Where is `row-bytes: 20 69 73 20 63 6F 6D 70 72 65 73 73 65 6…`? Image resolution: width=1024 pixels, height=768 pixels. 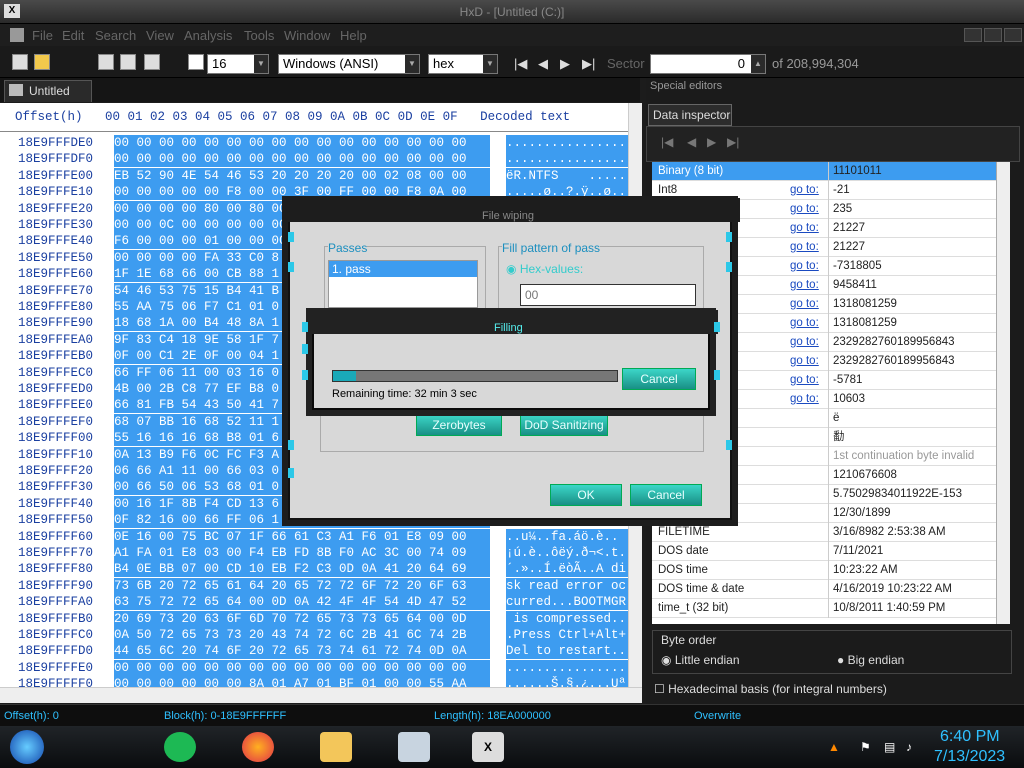 row-bytes: 20 69 73 20 63 6F 6D 70 72 65 73 73 65 6… is located at coordinates (302, 618).